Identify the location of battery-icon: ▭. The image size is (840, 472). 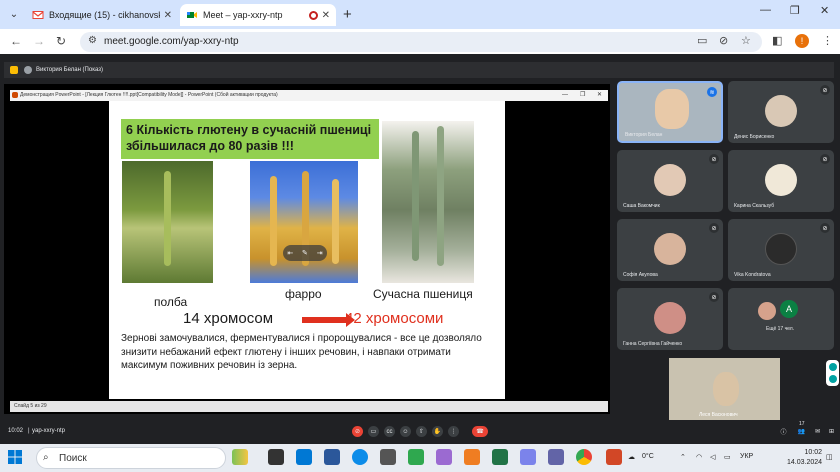
(727, 457).